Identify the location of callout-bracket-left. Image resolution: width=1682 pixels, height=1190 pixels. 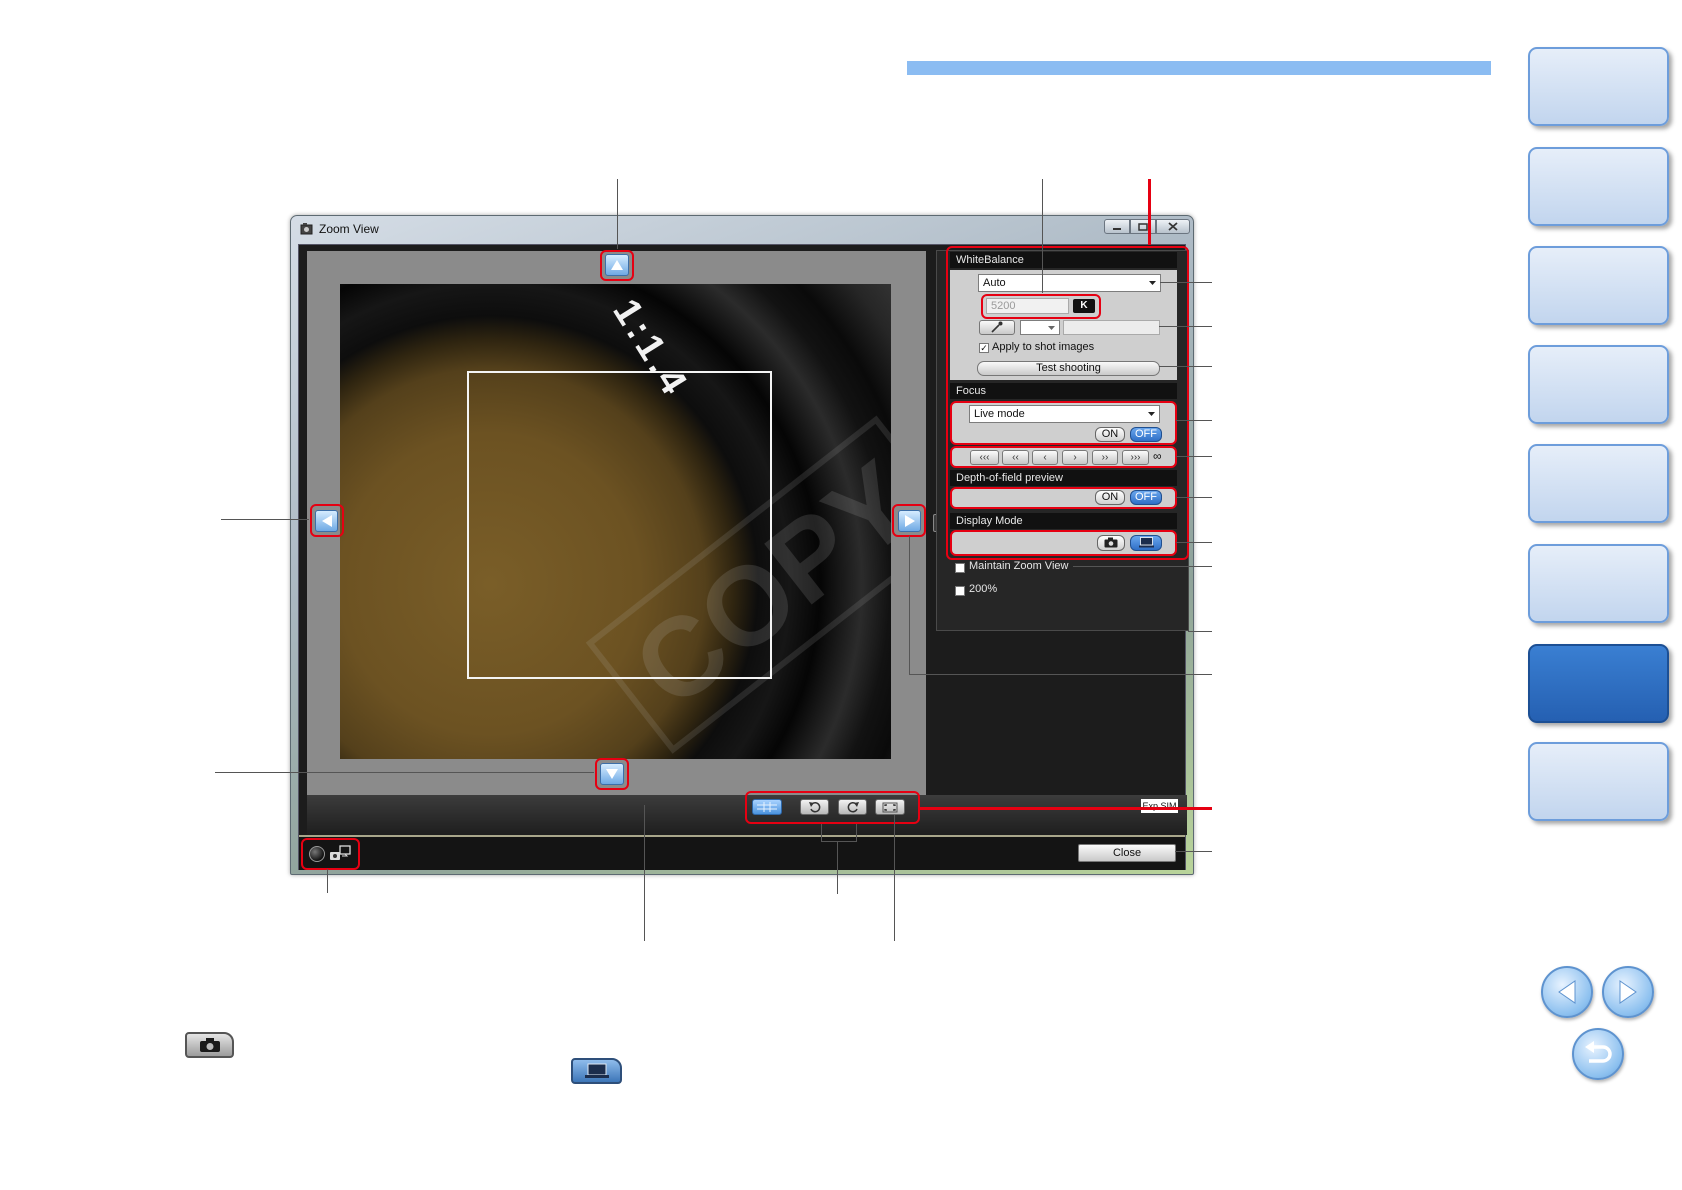
(821, 832).